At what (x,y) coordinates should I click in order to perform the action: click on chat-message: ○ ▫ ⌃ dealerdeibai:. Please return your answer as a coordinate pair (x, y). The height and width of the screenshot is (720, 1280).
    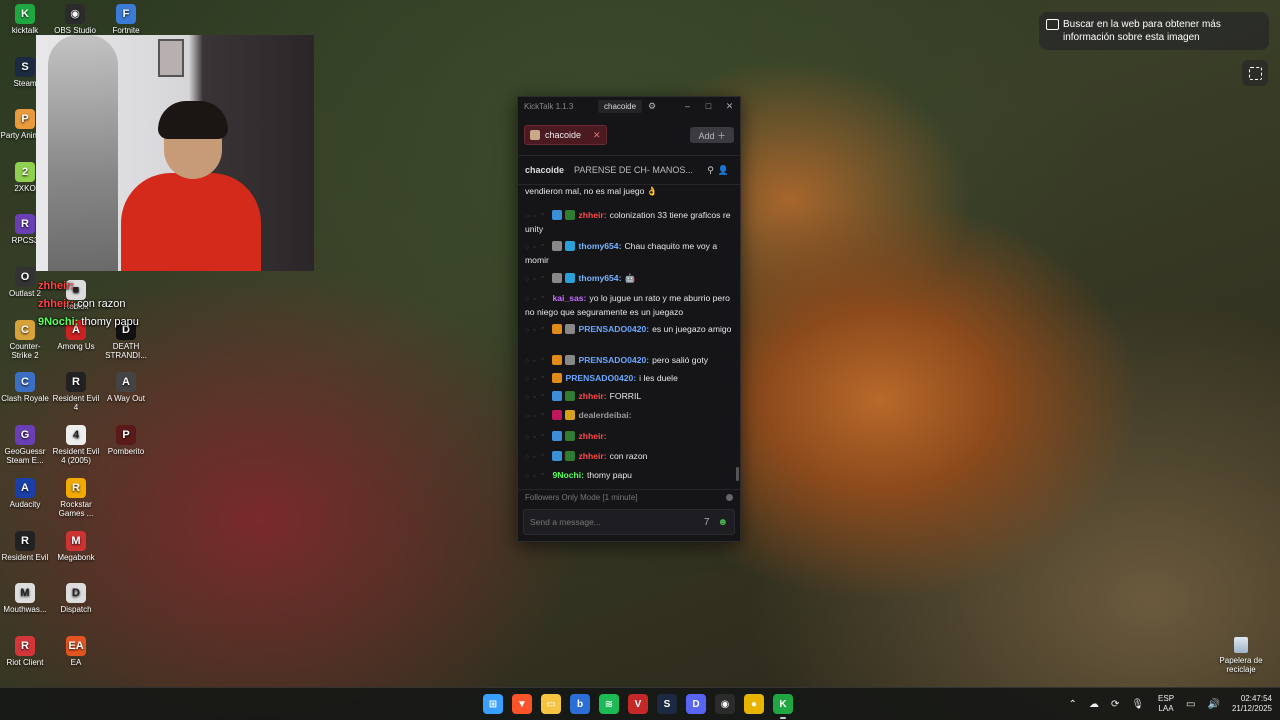
    Looking at the image, I should click on (628, 416).